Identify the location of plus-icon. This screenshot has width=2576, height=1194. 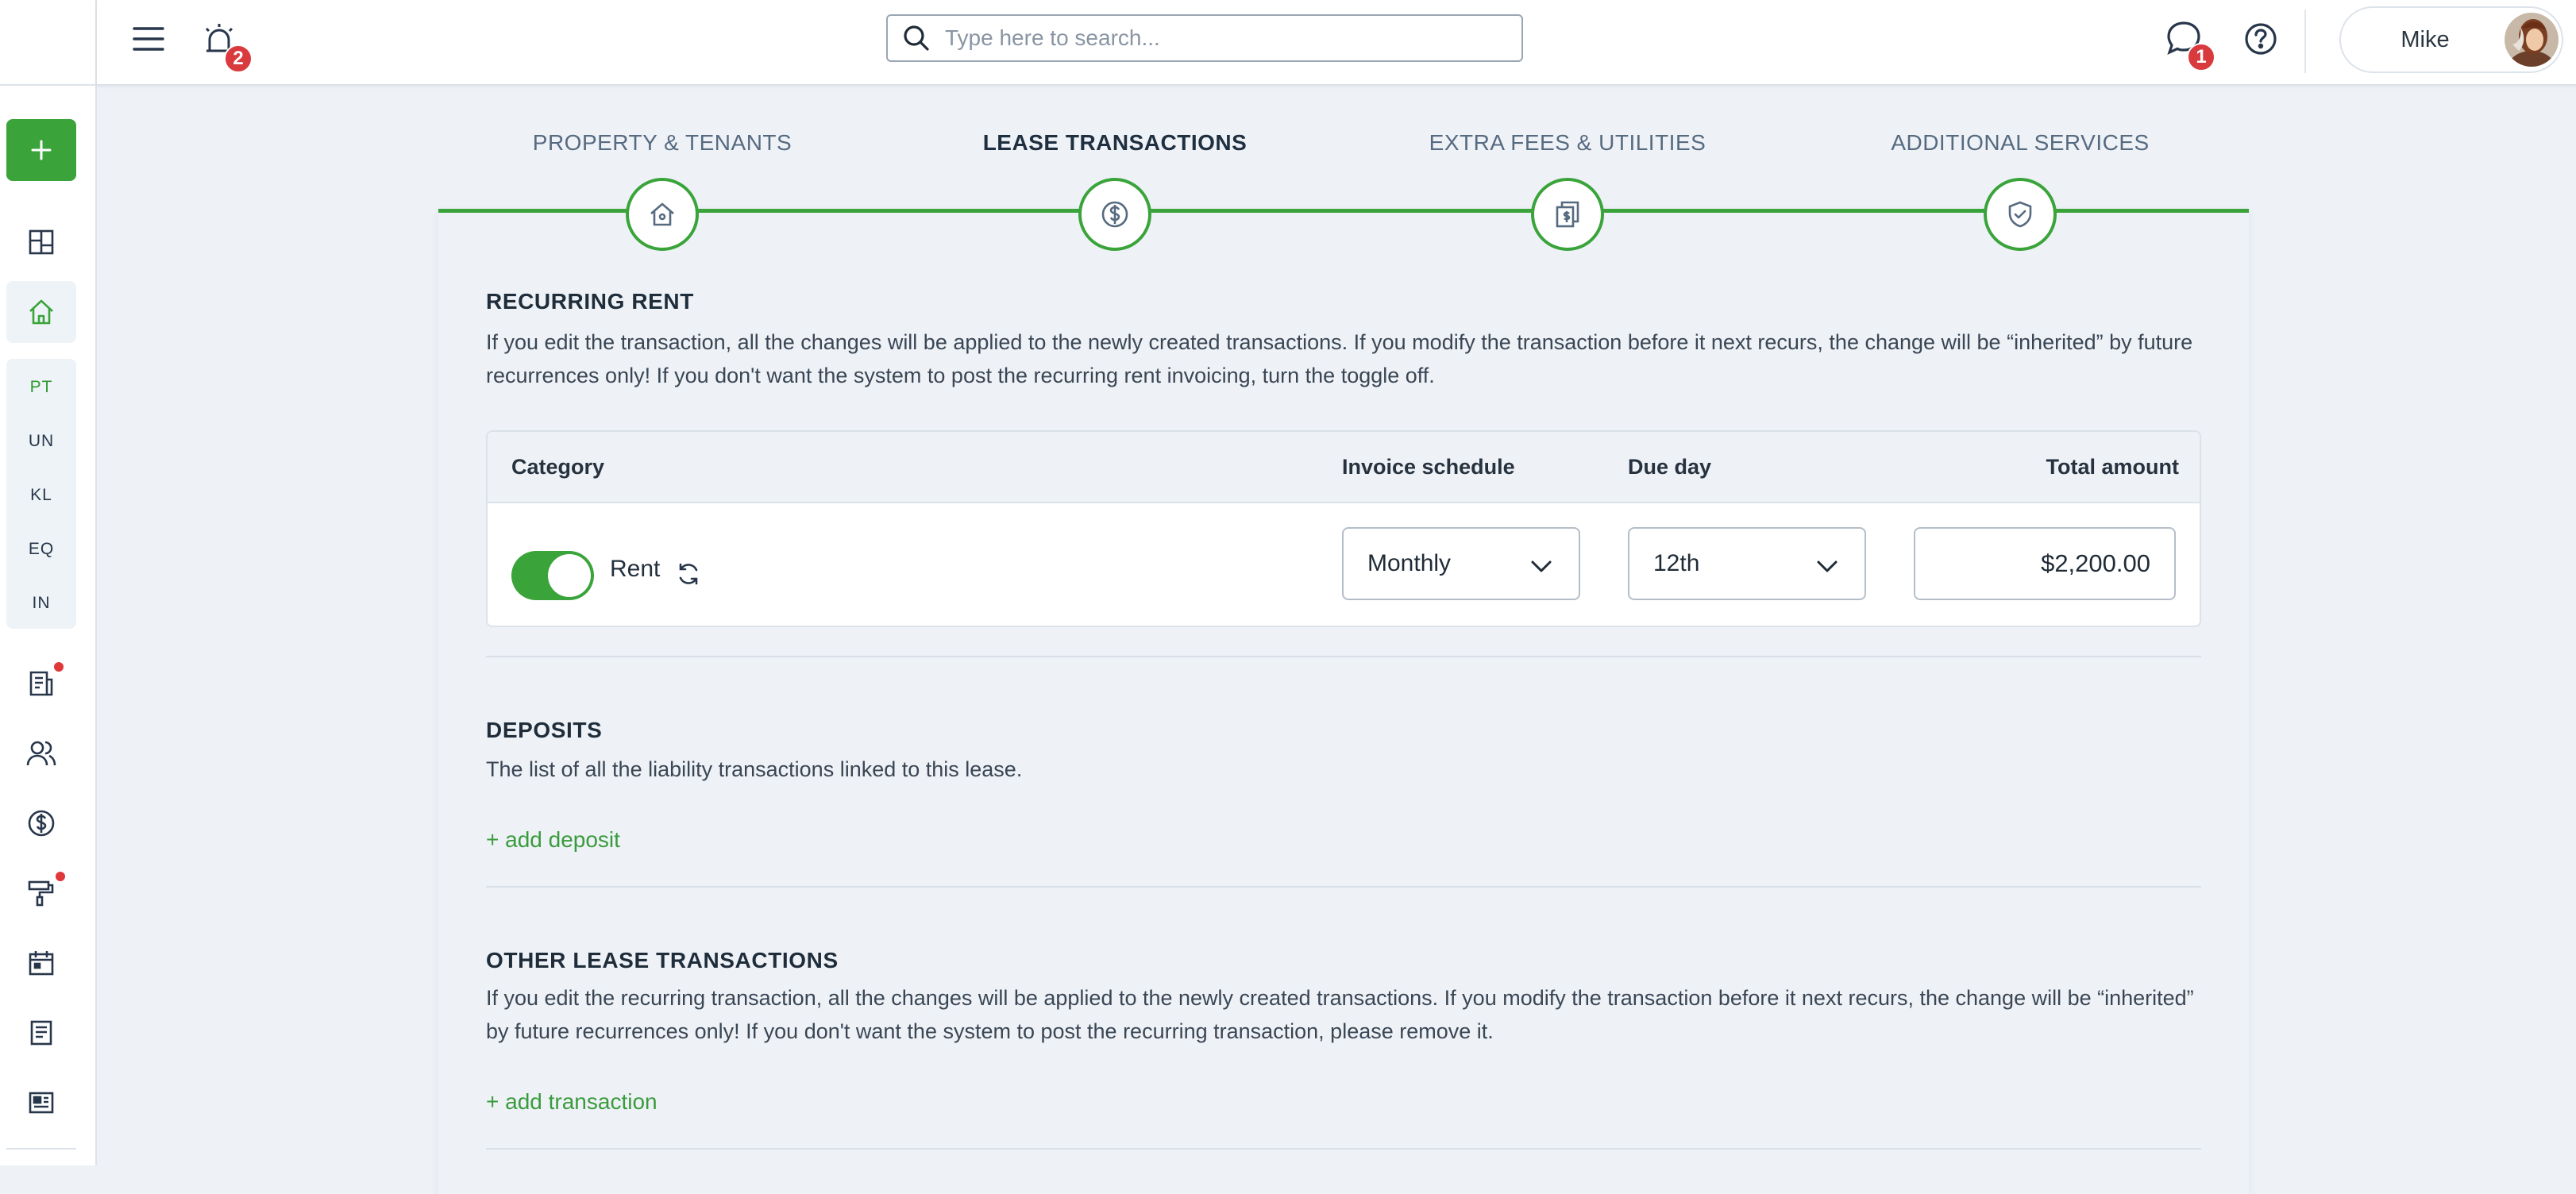
(41, 150).